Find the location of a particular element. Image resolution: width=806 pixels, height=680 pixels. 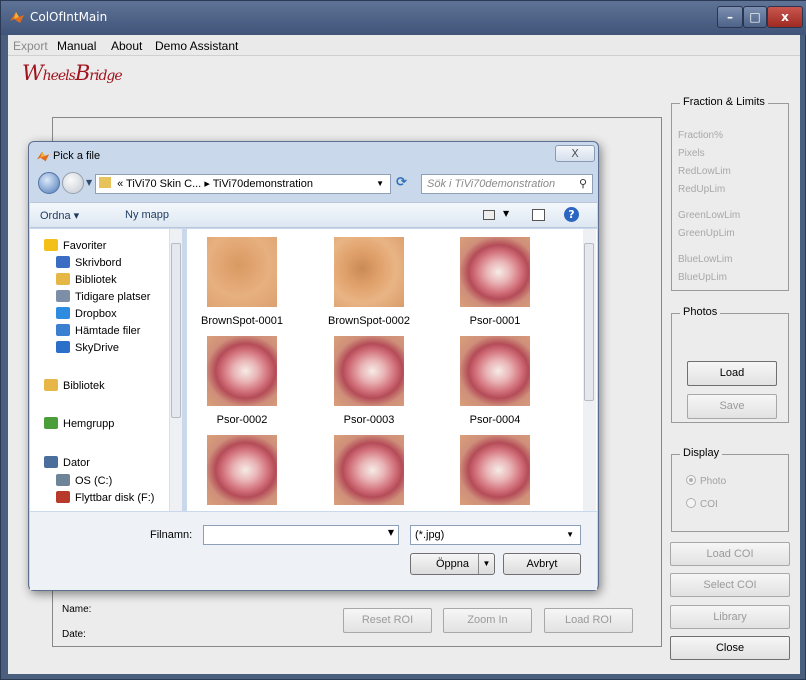

file-name-label: Psor-0002 is located at coordinates (242, 420).